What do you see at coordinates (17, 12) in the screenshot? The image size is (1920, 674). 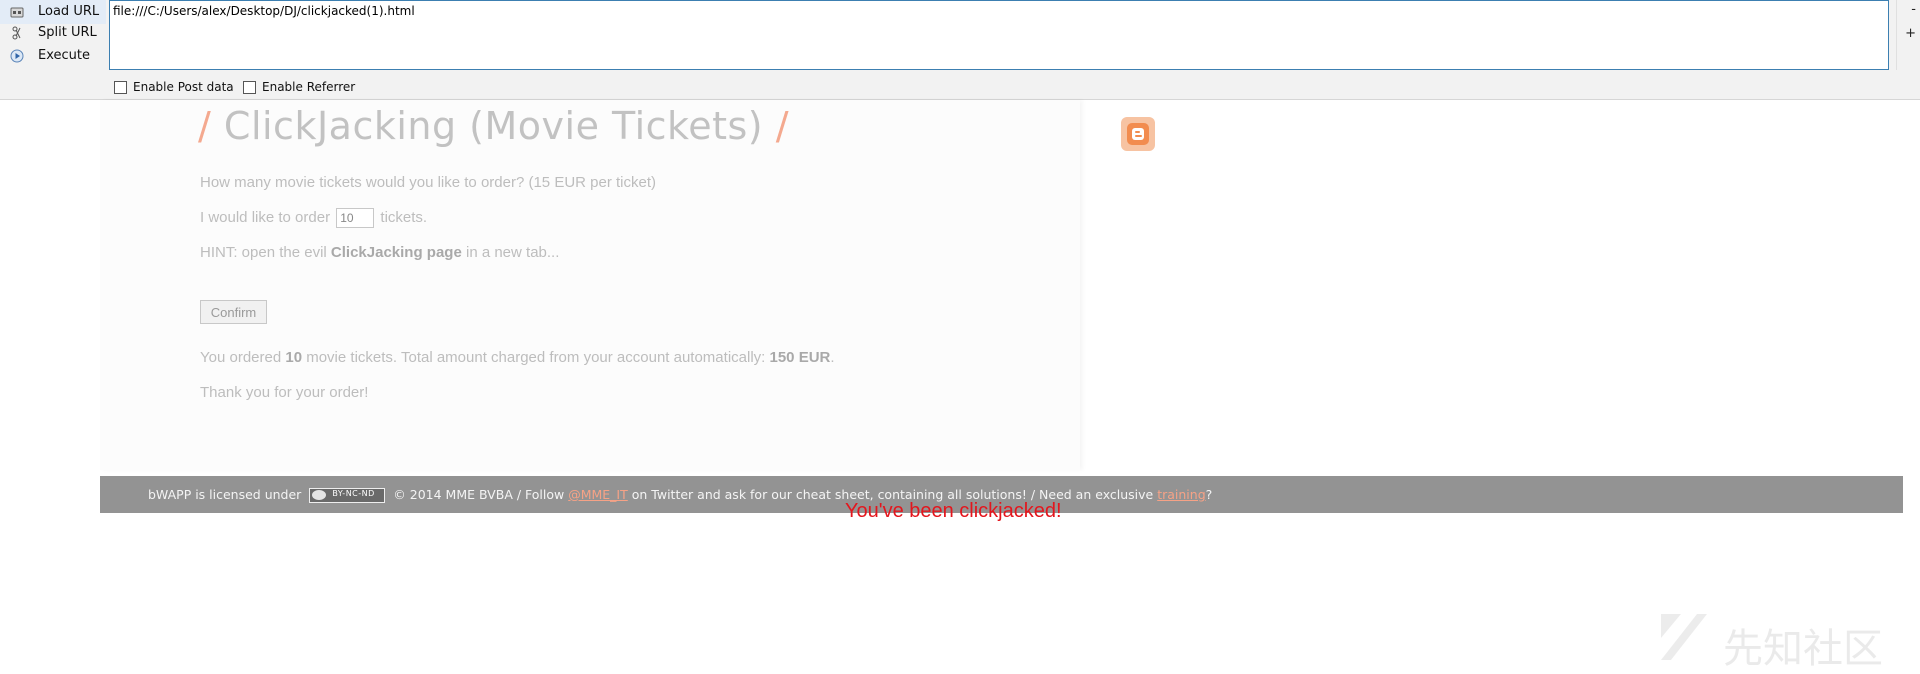 I see `load-url-icon` at bounding box center [17, 12].